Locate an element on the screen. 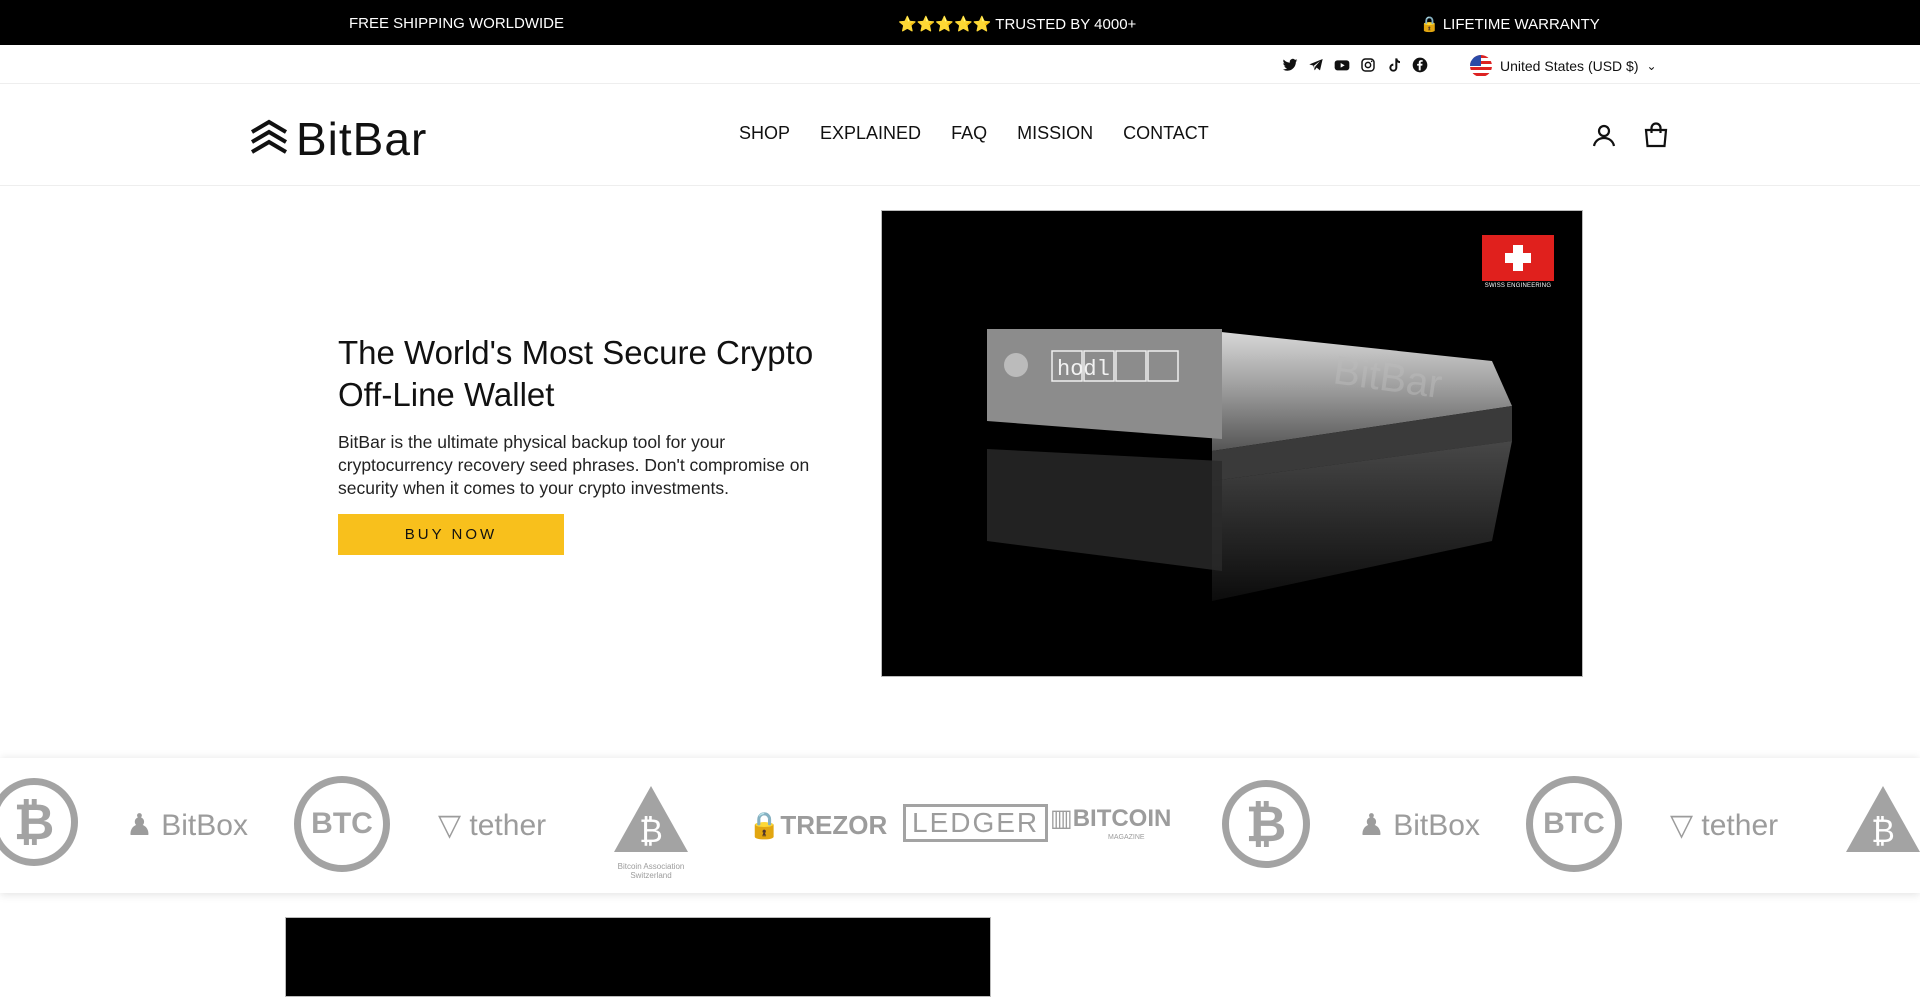 Image resolution: width=1920 pixels, height=997 pixels. bitcoin-association-logo: ₿ is located at coordinates (1883, 819).